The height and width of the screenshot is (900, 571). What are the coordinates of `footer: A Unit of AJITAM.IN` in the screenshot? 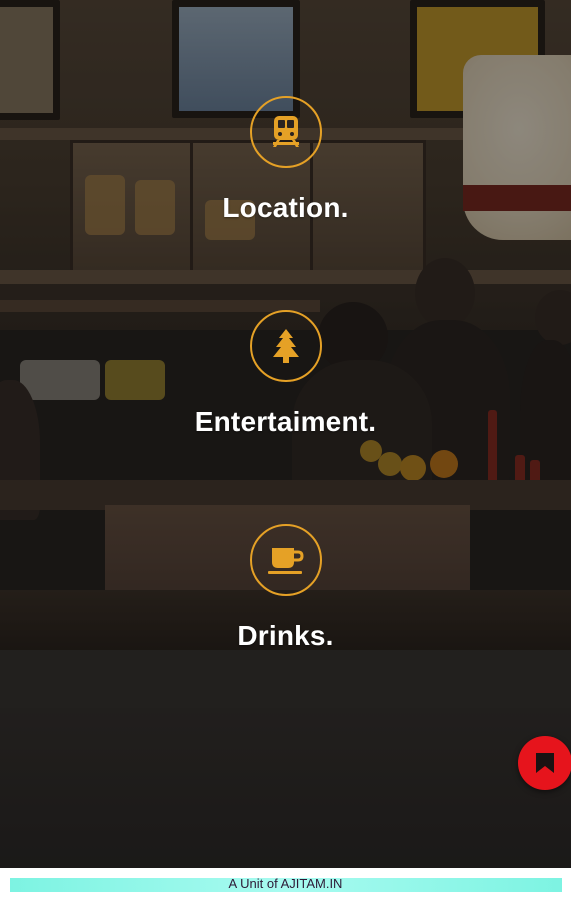 It's located at (285, 884).